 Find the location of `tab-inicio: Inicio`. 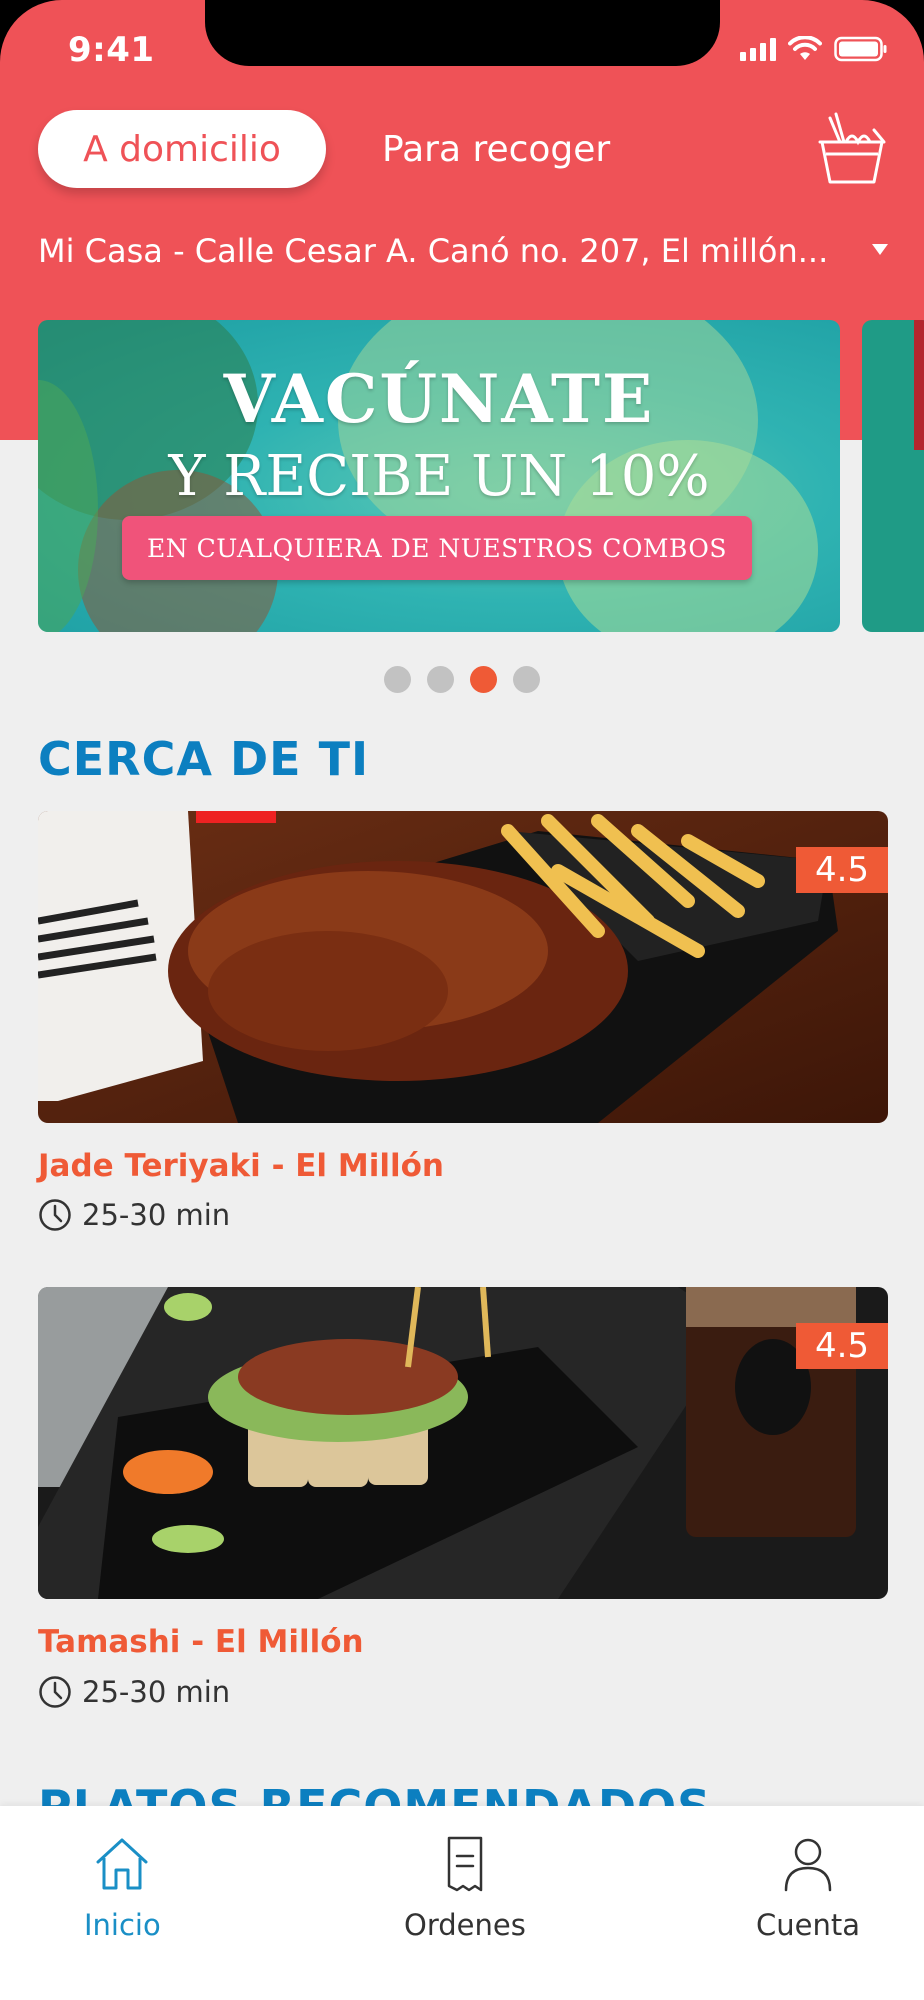

tab-inicio: Inicio is located at coordinates (122, 1888).